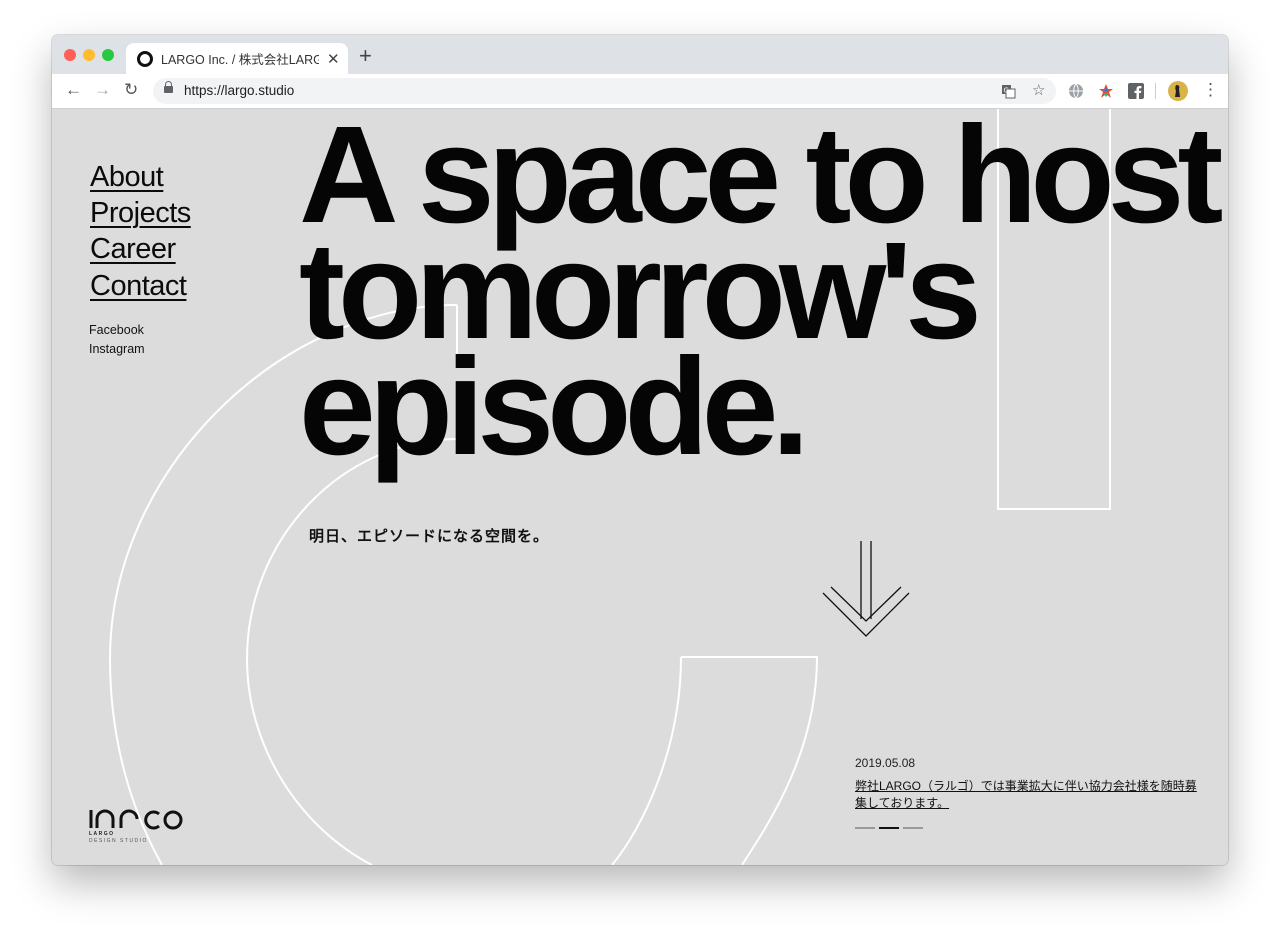 This screenshot has width=1280, height=935. What do you see at coordinates (1027, 795) in the screenshot?
I see `news-link: 弊社LARGO（ラルゴ）では事業拡大に伴い協力会社様を随時募集しております。` at bounding box center [1027, 795].